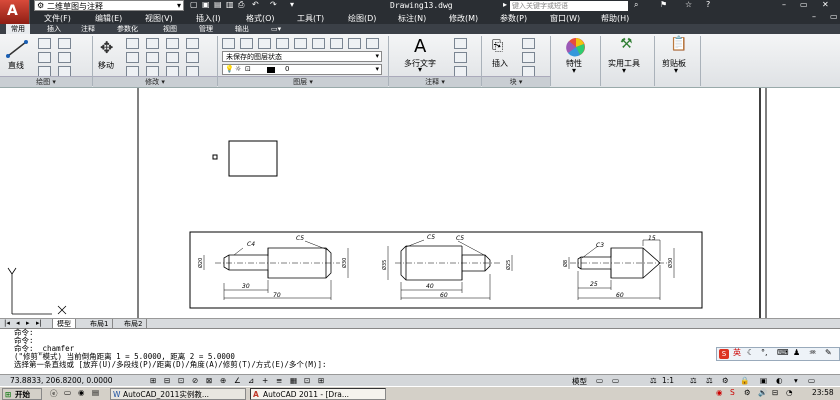  Describe the element at coordinates (39, 323) in the screenshot. I see `tab-nav-last-icon: ▸|` at that location.